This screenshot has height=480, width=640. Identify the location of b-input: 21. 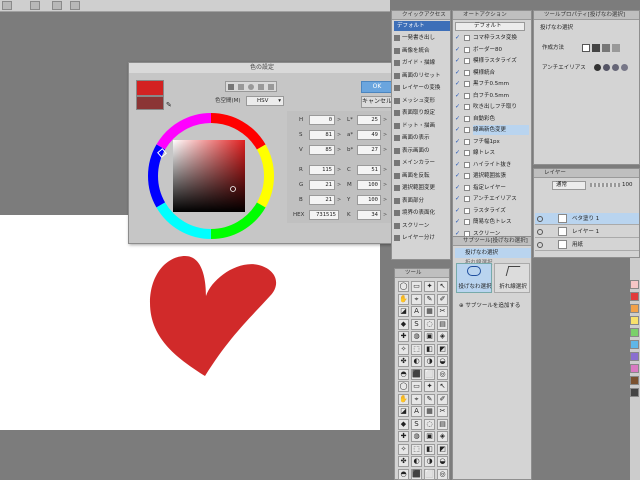
(322, 200).